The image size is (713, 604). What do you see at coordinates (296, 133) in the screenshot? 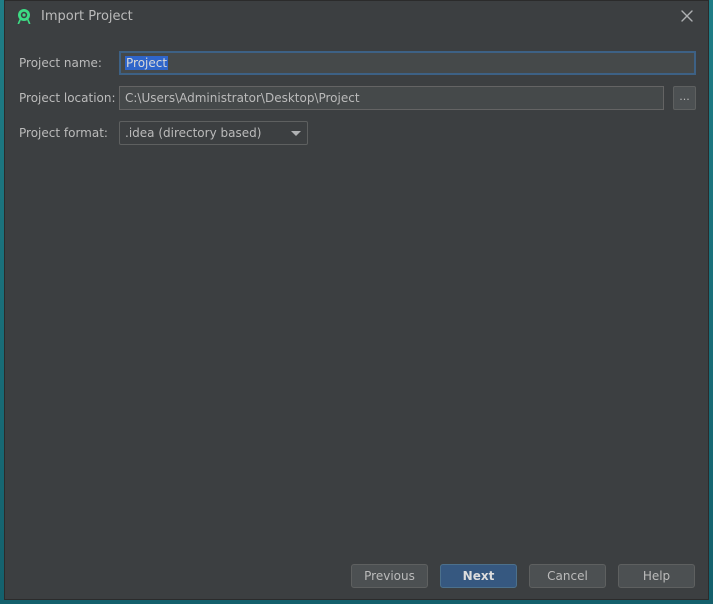
I see `chevron-down-icon` at bounding box center [296, 133].